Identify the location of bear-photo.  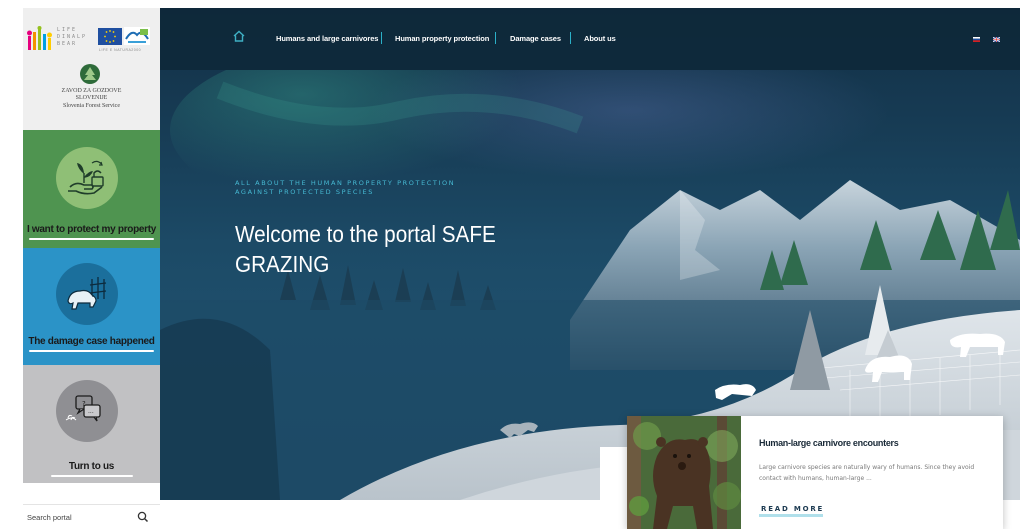
(684, 472).